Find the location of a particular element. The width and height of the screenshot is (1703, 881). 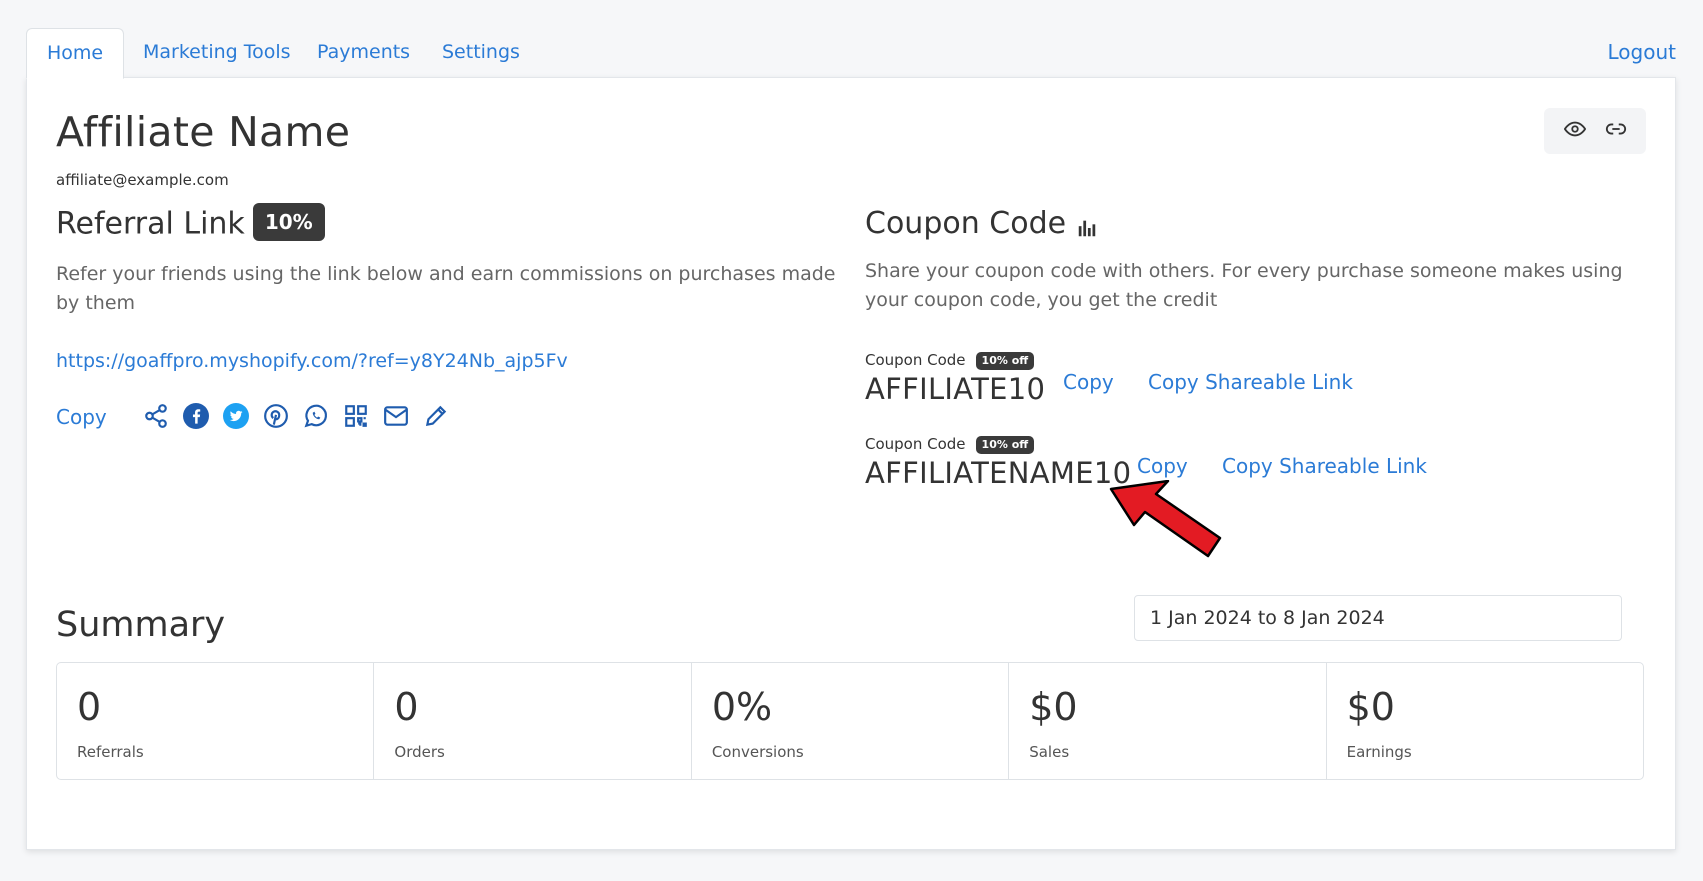

qr-code-icon is located at coordinates (356, 416).